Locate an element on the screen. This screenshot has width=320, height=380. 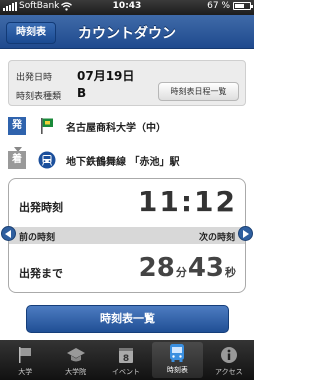
tab-label: 大学院 is located at coordinates (76, 372).